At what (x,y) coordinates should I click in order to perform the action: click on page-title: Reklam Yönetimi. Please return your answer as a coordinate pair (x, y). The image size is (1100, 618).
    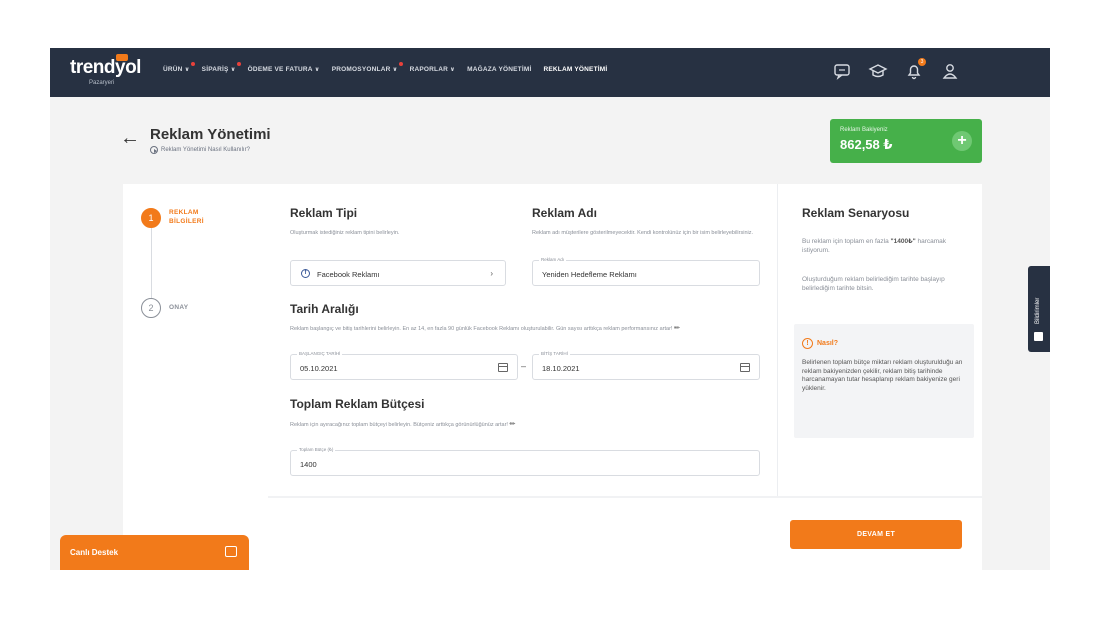
    Looking at the image, I should click on (210, 134).